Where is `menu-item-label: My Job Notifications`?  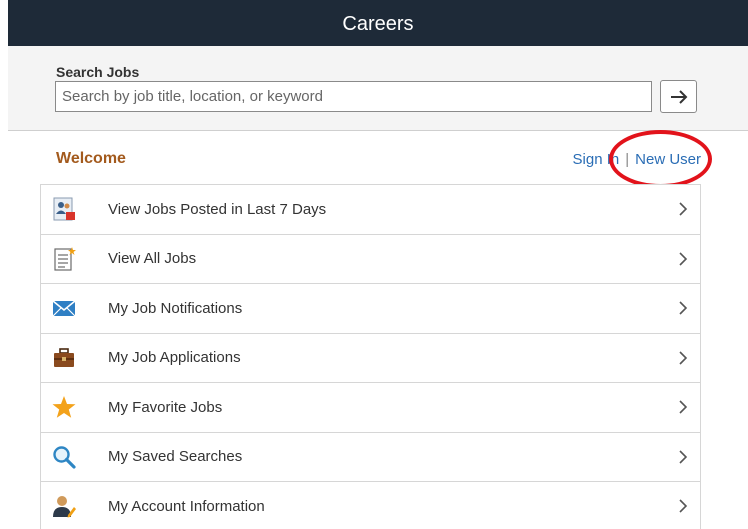
menu-item-label: My Job Notifications is located at coordinates (175, 308).